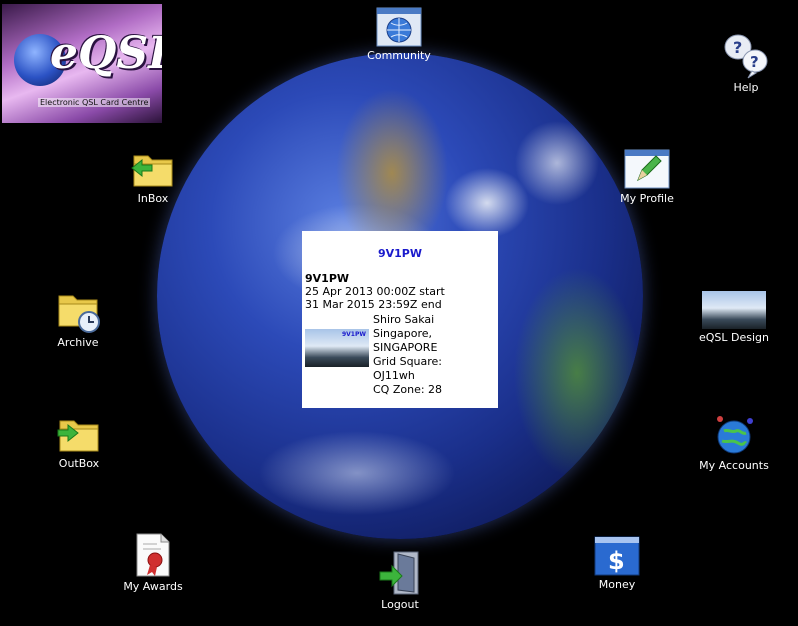 Image resolution: width=798 pixels, height=626 pixels. What do you see at coordinates (404, 319) in the screenshot?
I see `operator-name: Shiro Sakai` at bounding box center [404, 319].